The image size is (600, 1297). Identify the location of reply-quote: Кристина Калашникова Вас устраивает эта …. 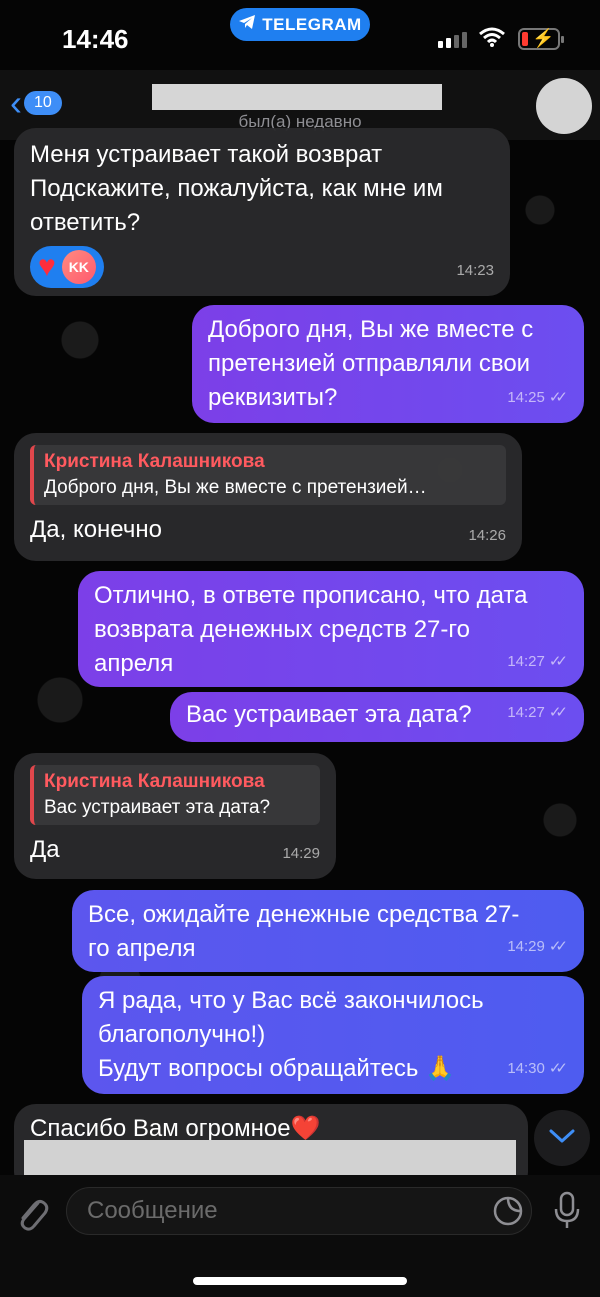
(175, 795).